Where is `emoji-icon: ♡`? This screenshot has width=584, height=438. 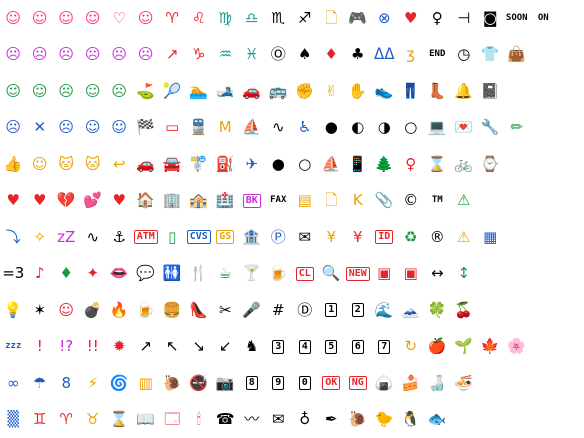 emoji-icon: ♡ is located at coordinates (119, 17).